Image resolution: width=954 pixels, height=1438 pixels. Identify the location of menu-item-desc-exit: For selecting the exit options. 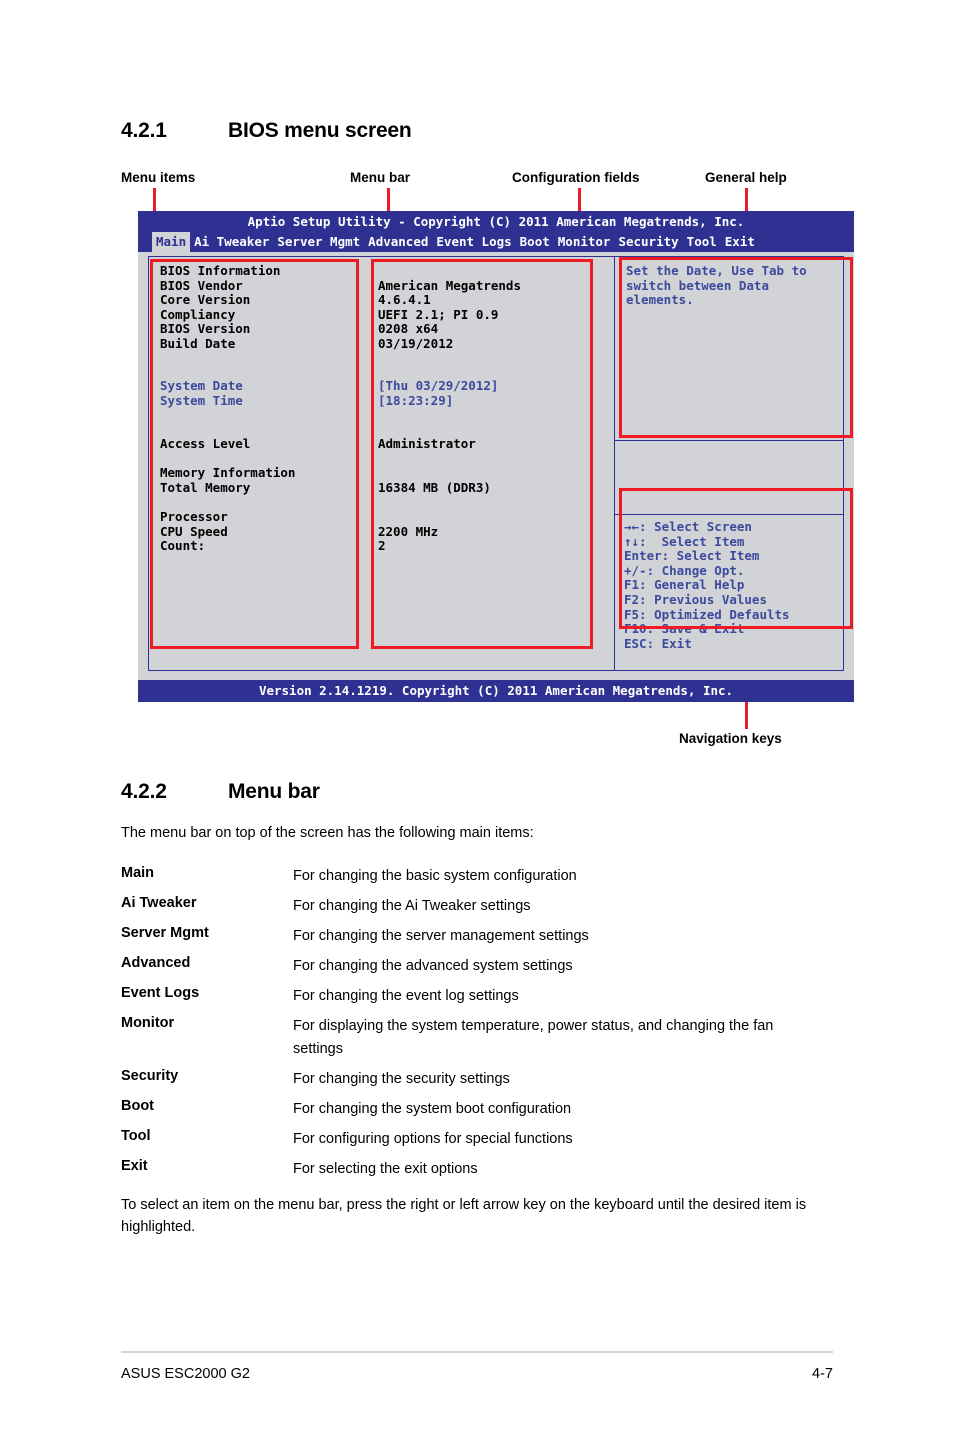
(385, 1169).